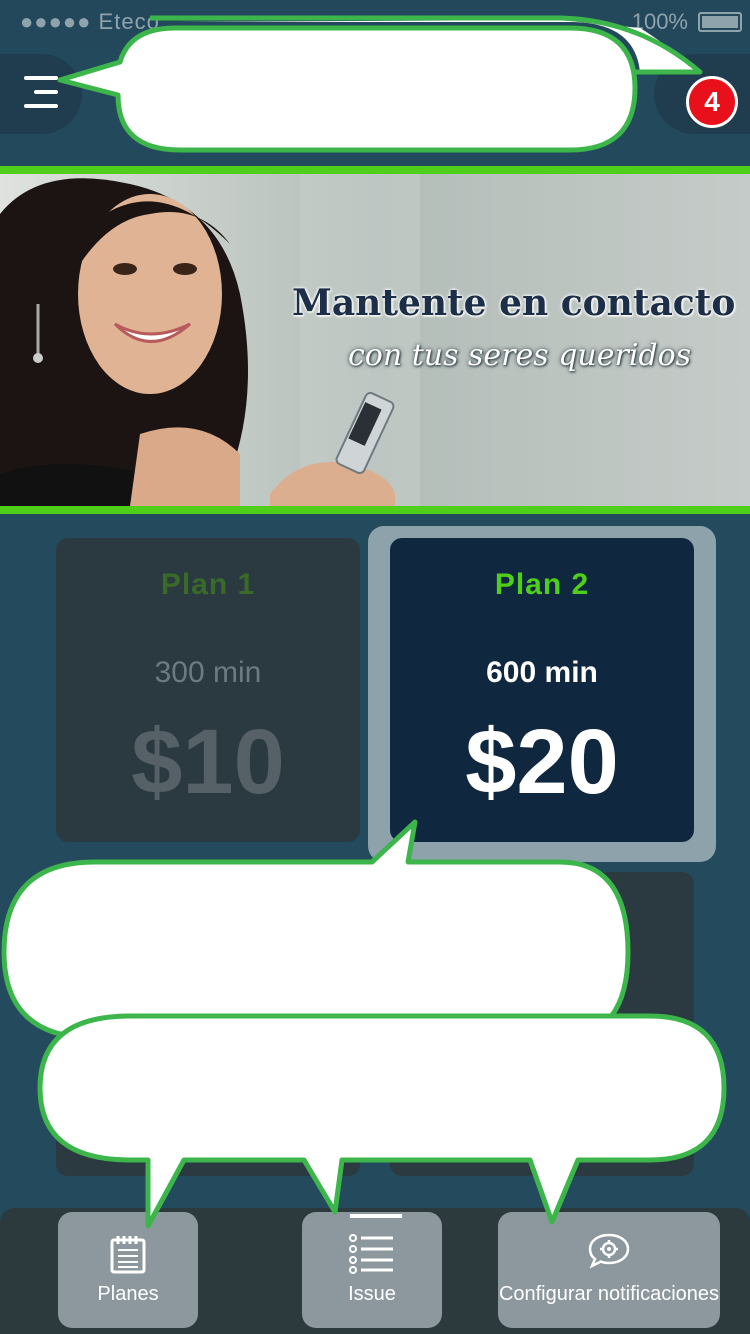 Image resolution: width=750 pixels, height=1334 pixels. I want to click on hamburger-icon, so click(42, 93).